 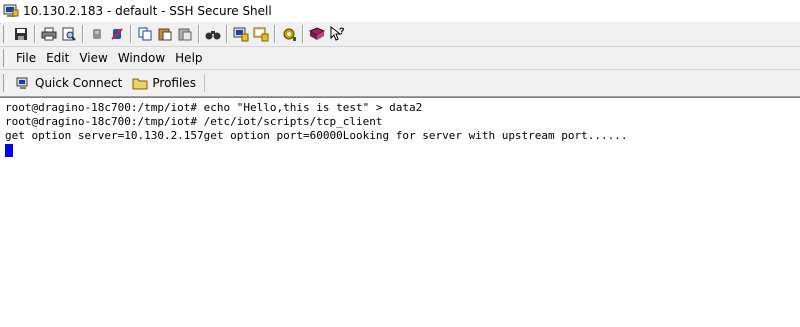 I want to click on quick-connect-button: Quick Connect, so click(x=69, y=83).